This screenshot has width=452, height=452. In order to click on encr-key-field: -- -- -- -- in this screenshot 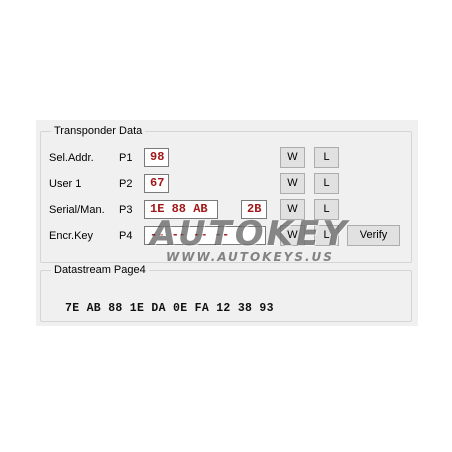, I will do `click(205, 235)`.